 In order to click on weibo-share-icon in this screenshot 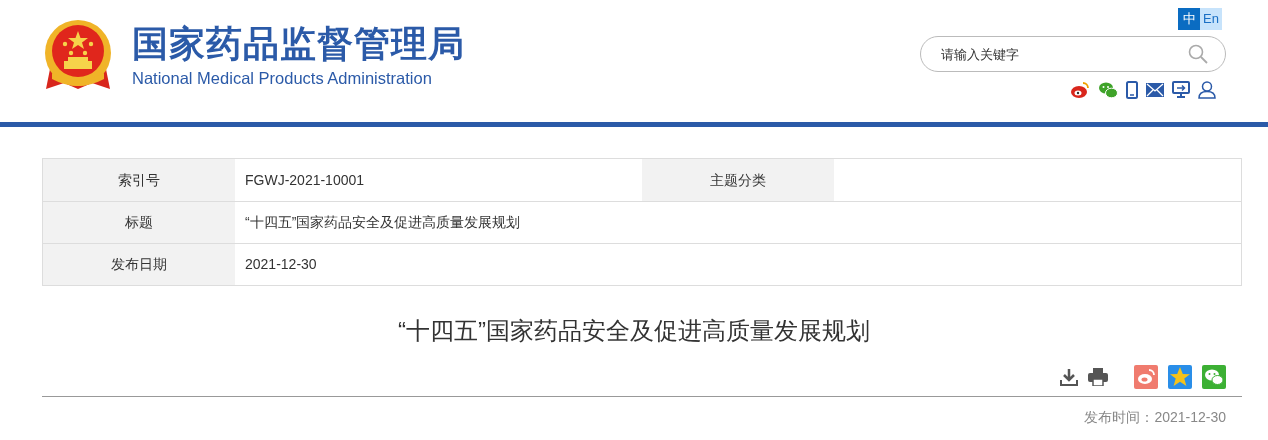, I will do `click(1146, 377)`.